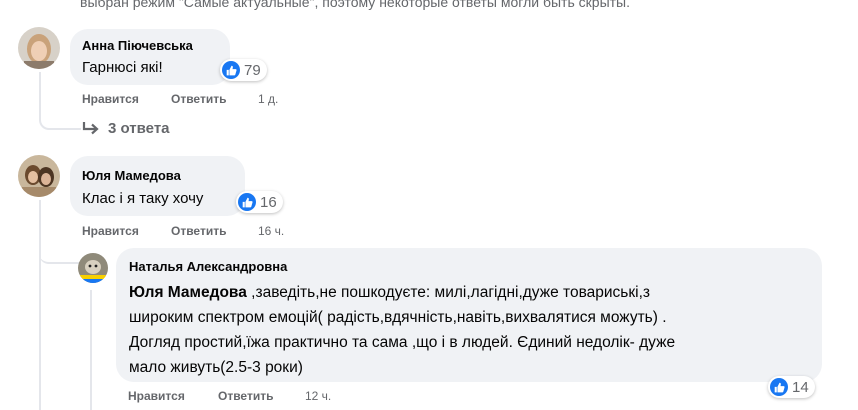 The height and width of the screenshot is (410, 858). What do you see at coordinates (150, 57) in the screenshot?
I see `comment-bubble: Анна Піючевська Гарнюсі які!` at bounding box center [150, 57].